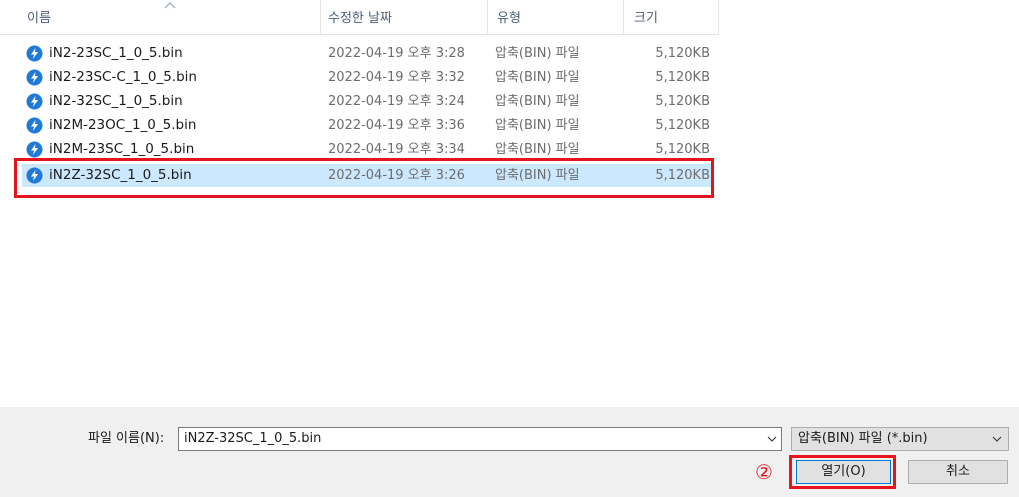 This screenshot has width=1019, height=497. What do you see at coordinates (116, 53) in the screenshot?
I see `file-name: iN2-23SC_1_0_5.bin` at bounding box center [116, 53].